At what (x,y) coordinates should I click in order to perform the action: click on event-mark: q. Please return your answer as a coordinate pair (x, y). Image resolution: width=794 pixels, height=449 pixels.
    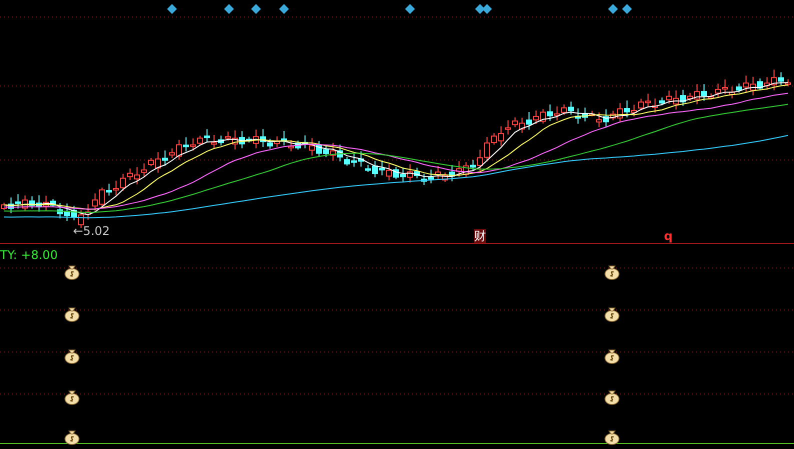
    Looking at the image, I should click on (668, 236).